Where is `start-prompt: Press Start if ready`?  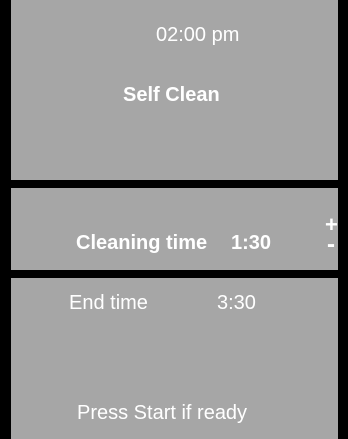 start-prompt: Press Start if ready is located at coordinates (162, 413).